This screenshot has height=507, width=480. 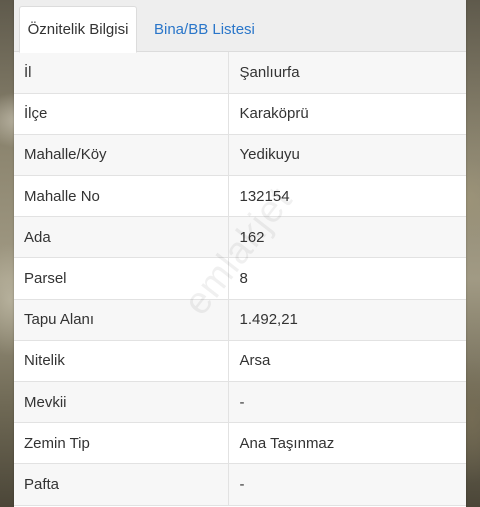 I want to click on table-row: İlçe Karaköprü, so click(x=240, y=114).